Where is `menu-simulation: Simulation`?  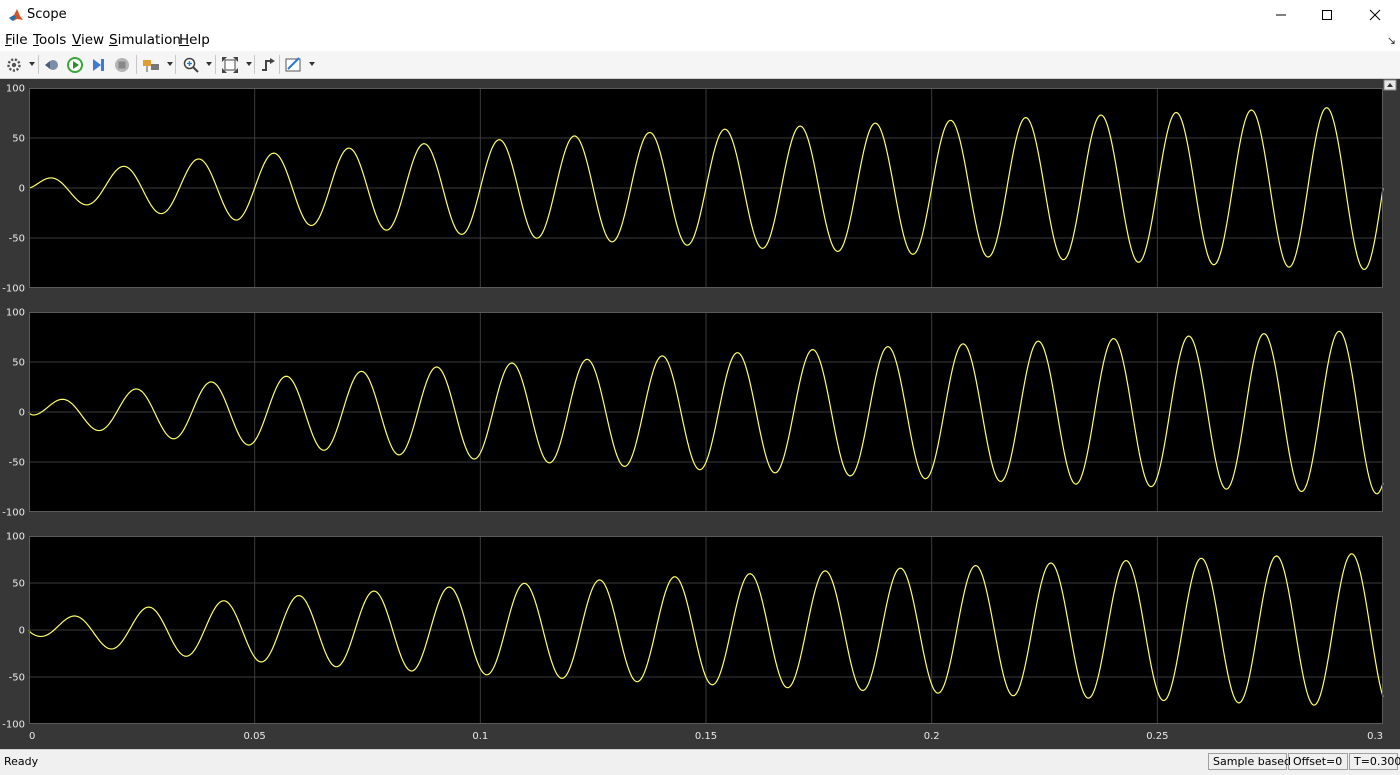 menu-simulation: Simulation is located at coordinates (145, 40).